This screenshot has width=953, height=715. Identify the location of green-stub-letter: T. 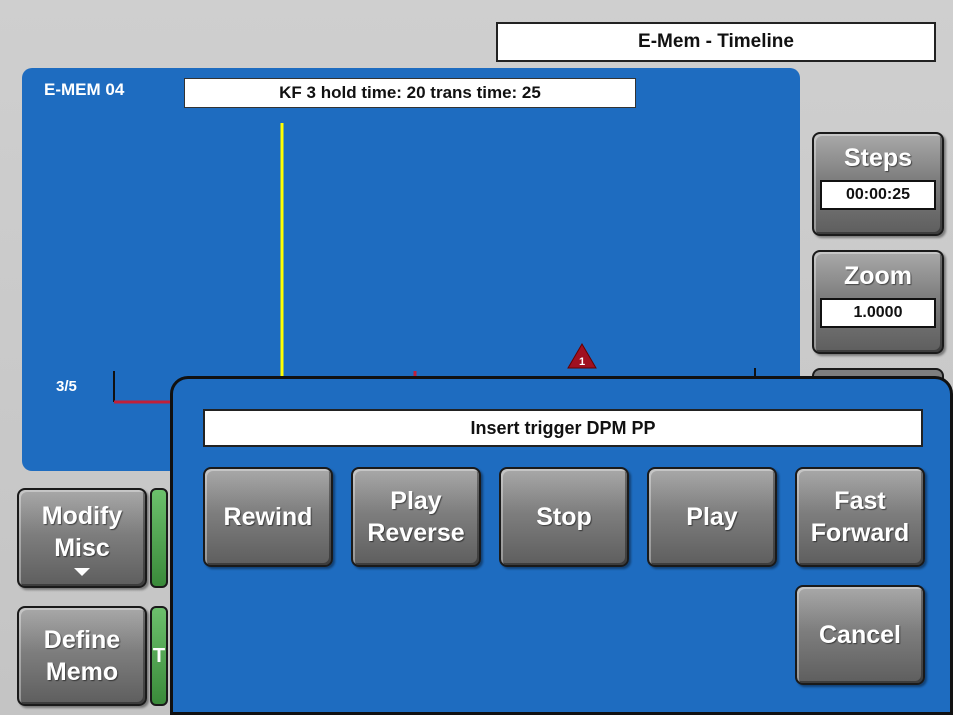
(159, 655).